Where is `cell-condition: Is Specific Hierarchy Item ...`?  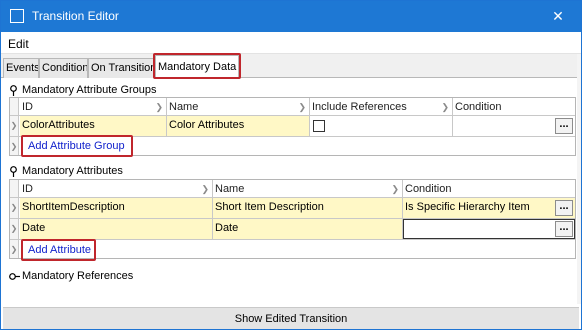 cell-condition: Is Specific Hierarchy Item ... is located at coordinates (489, 208).